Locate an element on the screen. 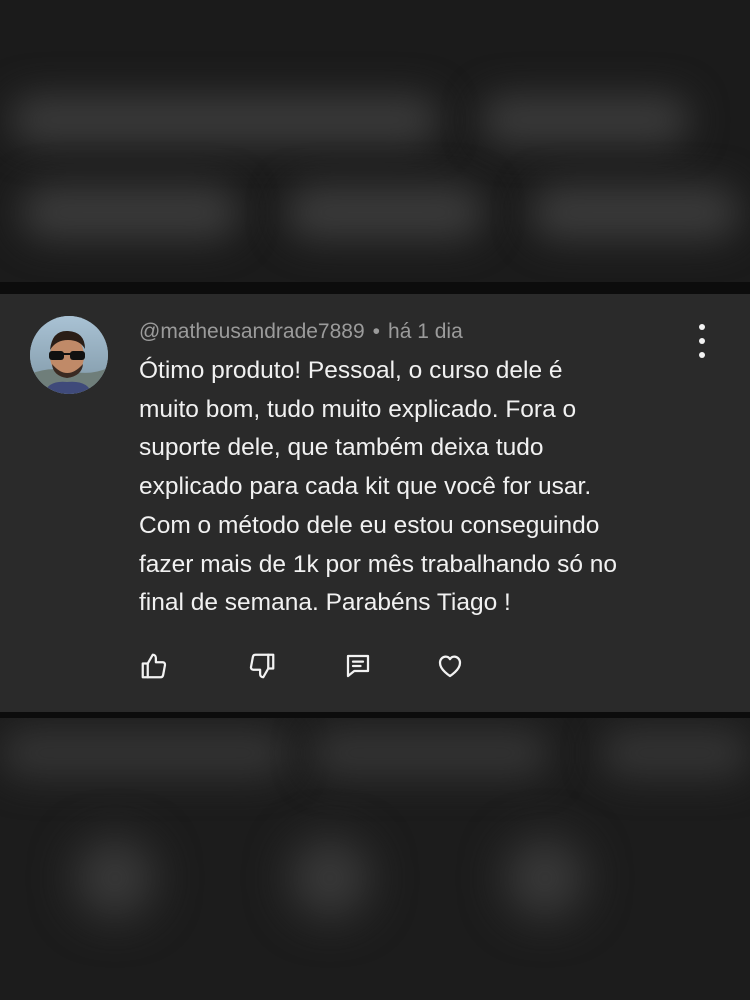 The image size is (750, 1000). dislike-button is located at coordinates (262, 666).